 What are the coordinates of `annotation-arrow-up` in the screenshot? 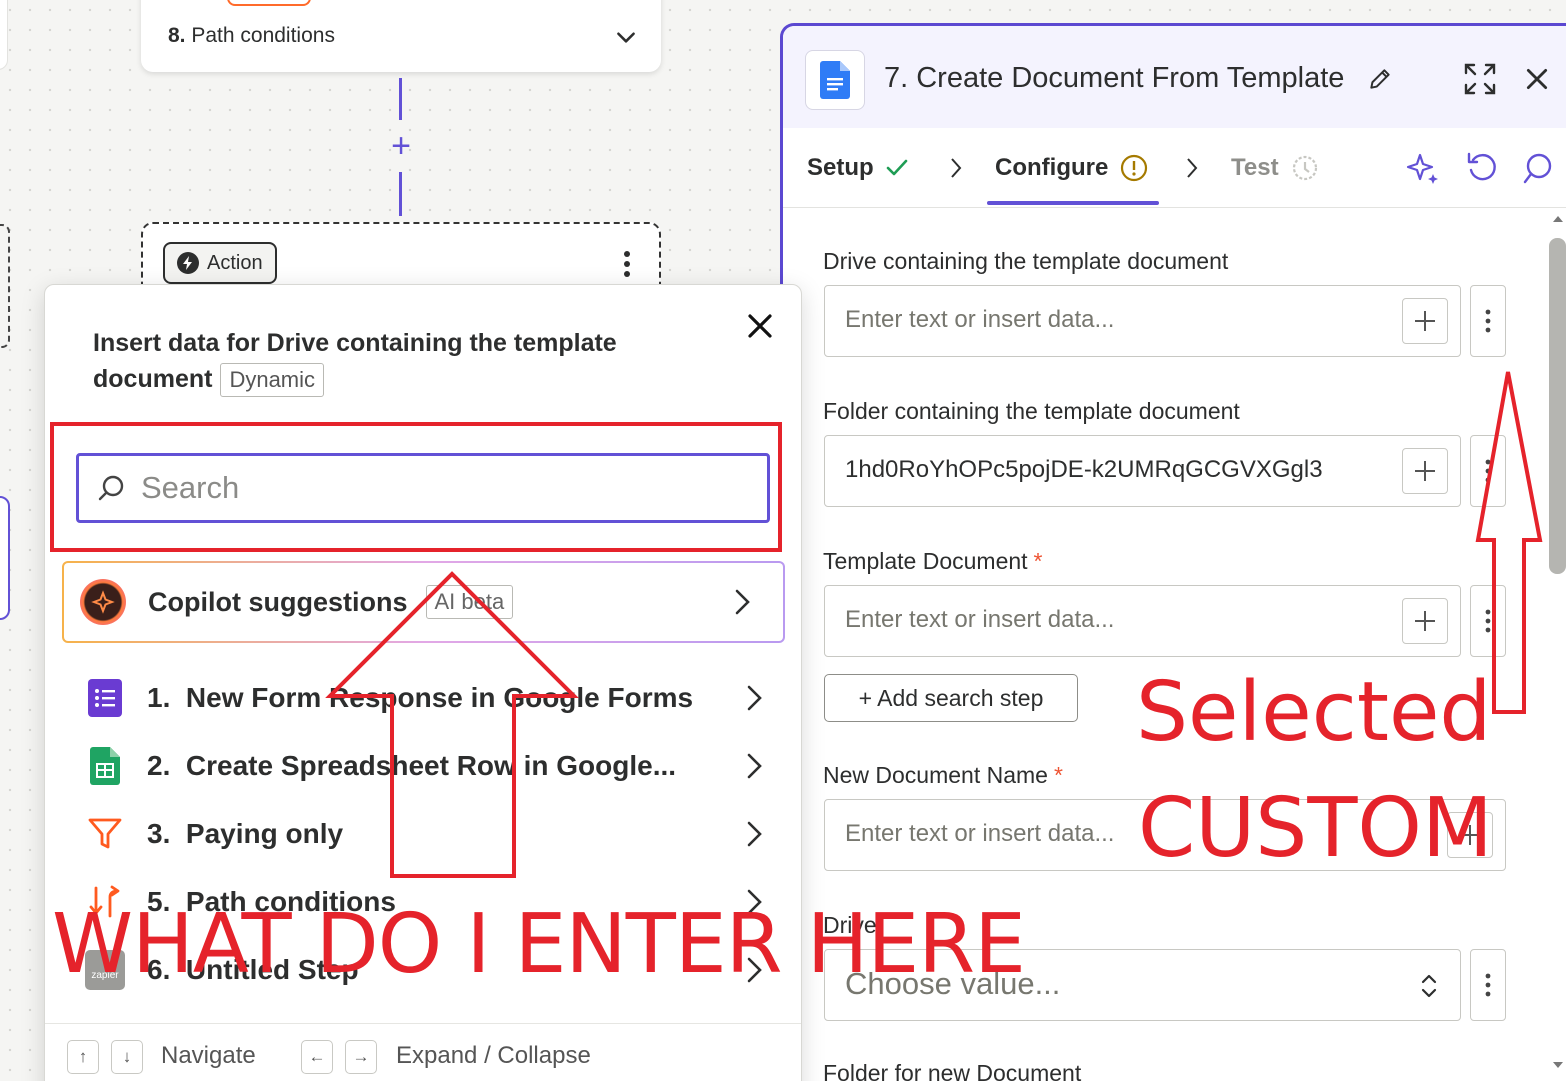 It's located at (452, 724).